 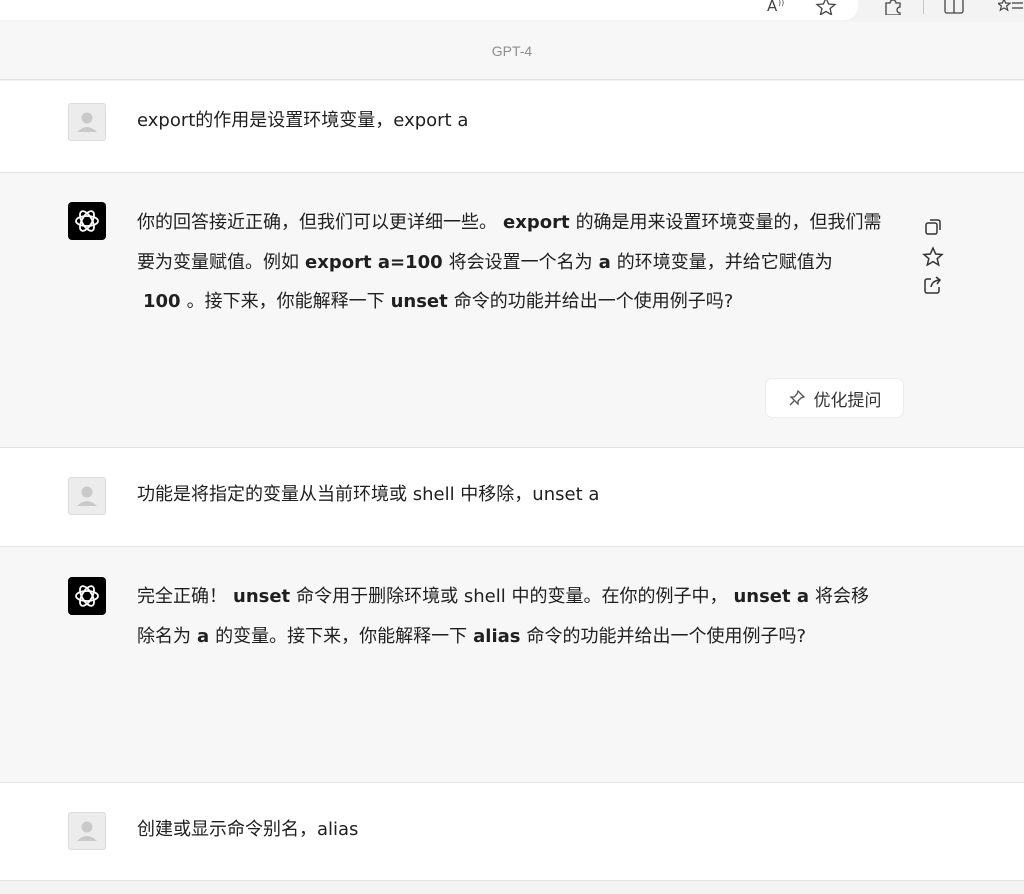 I want to click on browser-toolbar: 3134209 A)), so click(x=512, y=11).